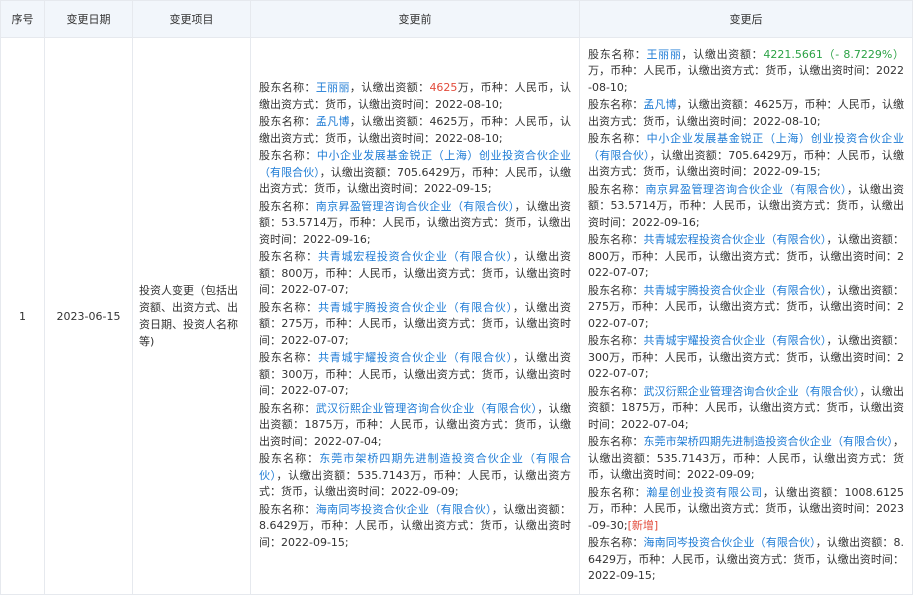 This screenshot has width=915, height=595. Describe the element at coordinates (191, 316) in the screenshot. I see `row-item: 投资人变更（包括出资额、出资方式、出资日期、投资人名称等)` at that location.